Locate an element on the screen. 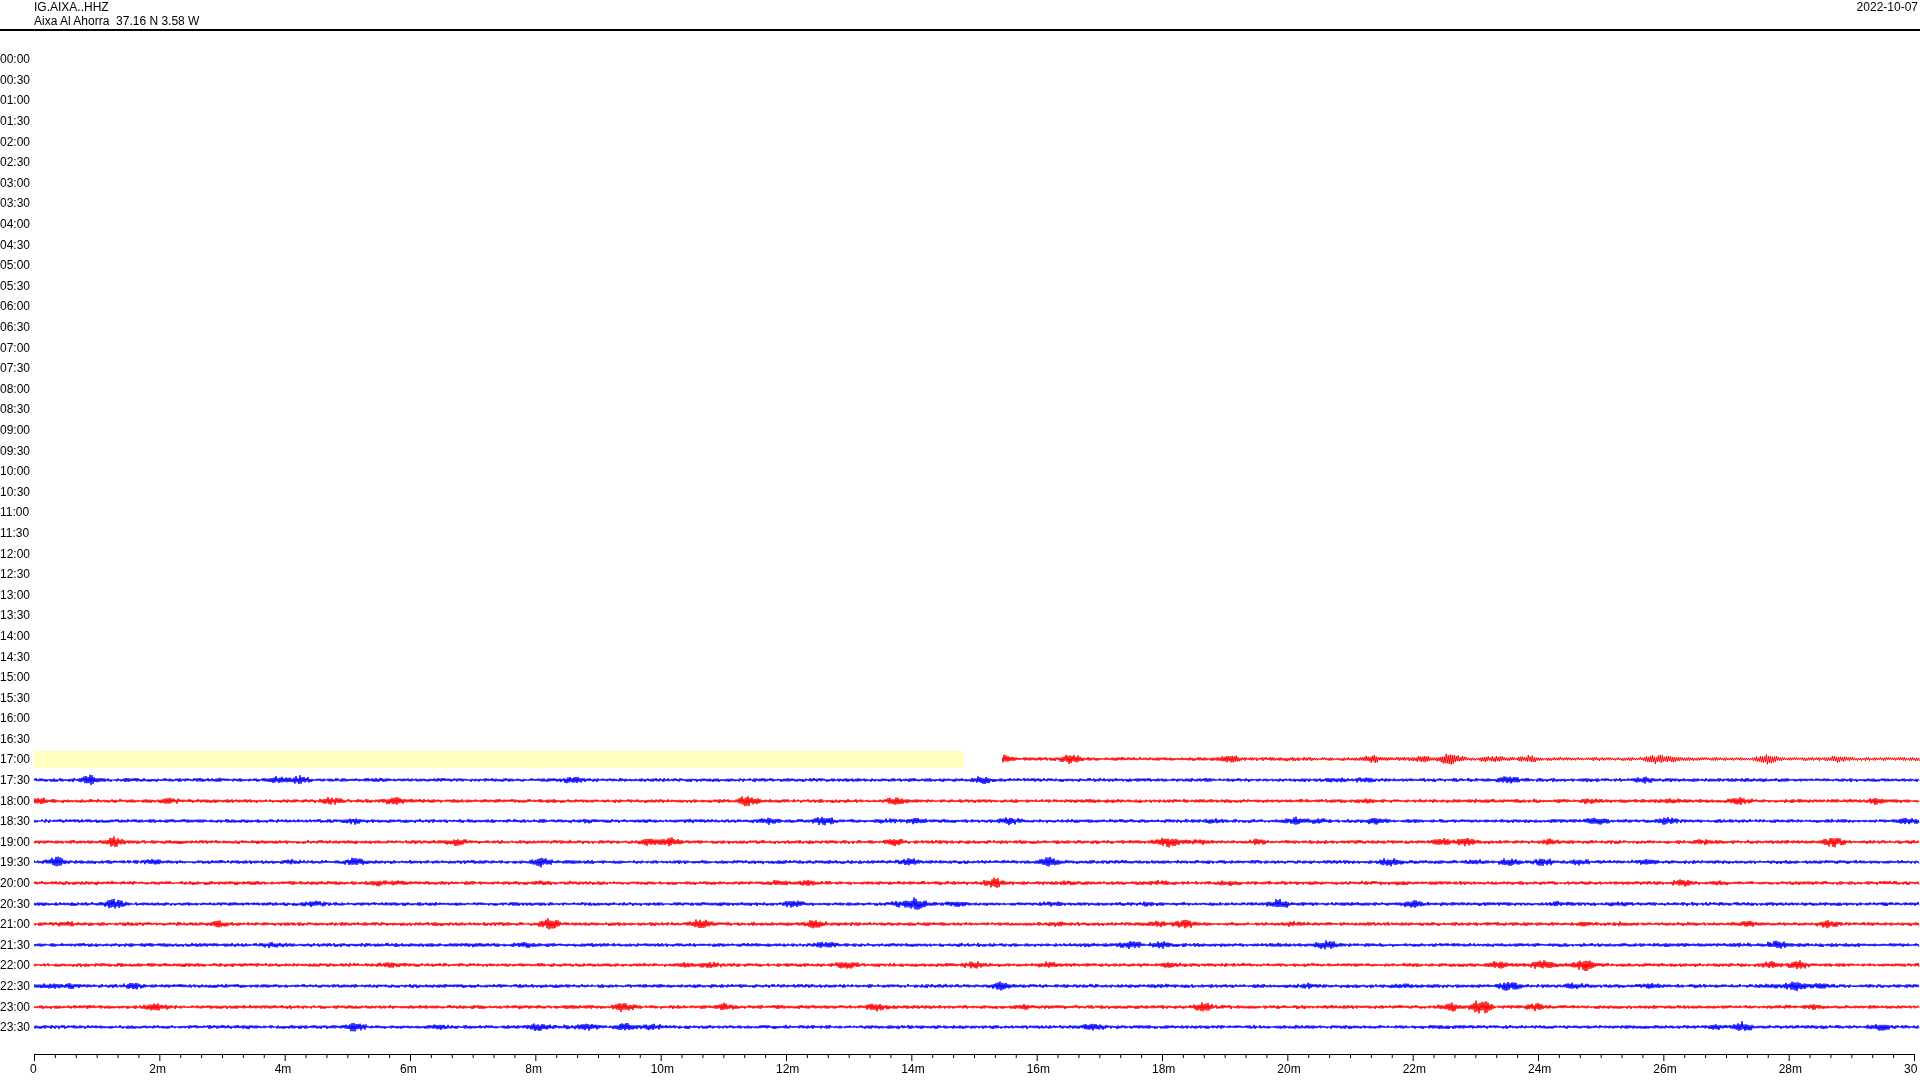 Image resolution: width=1920 pixels, height=1080 pixels. time-label: 23:00 is located at coordinates (16, 1006).